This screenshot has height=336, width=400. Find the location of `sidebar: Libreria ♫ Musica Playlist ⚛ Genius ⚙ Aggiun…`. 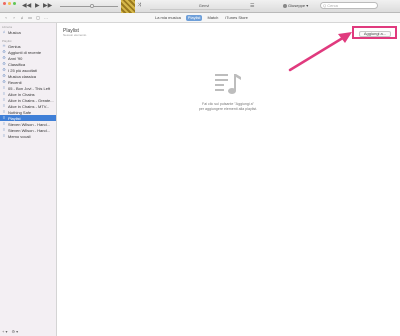

sidebar: Libreria ♫ Musica Playlist ⚛ Genius ⚙ Aggiun… is located at coordinates (28, 179).